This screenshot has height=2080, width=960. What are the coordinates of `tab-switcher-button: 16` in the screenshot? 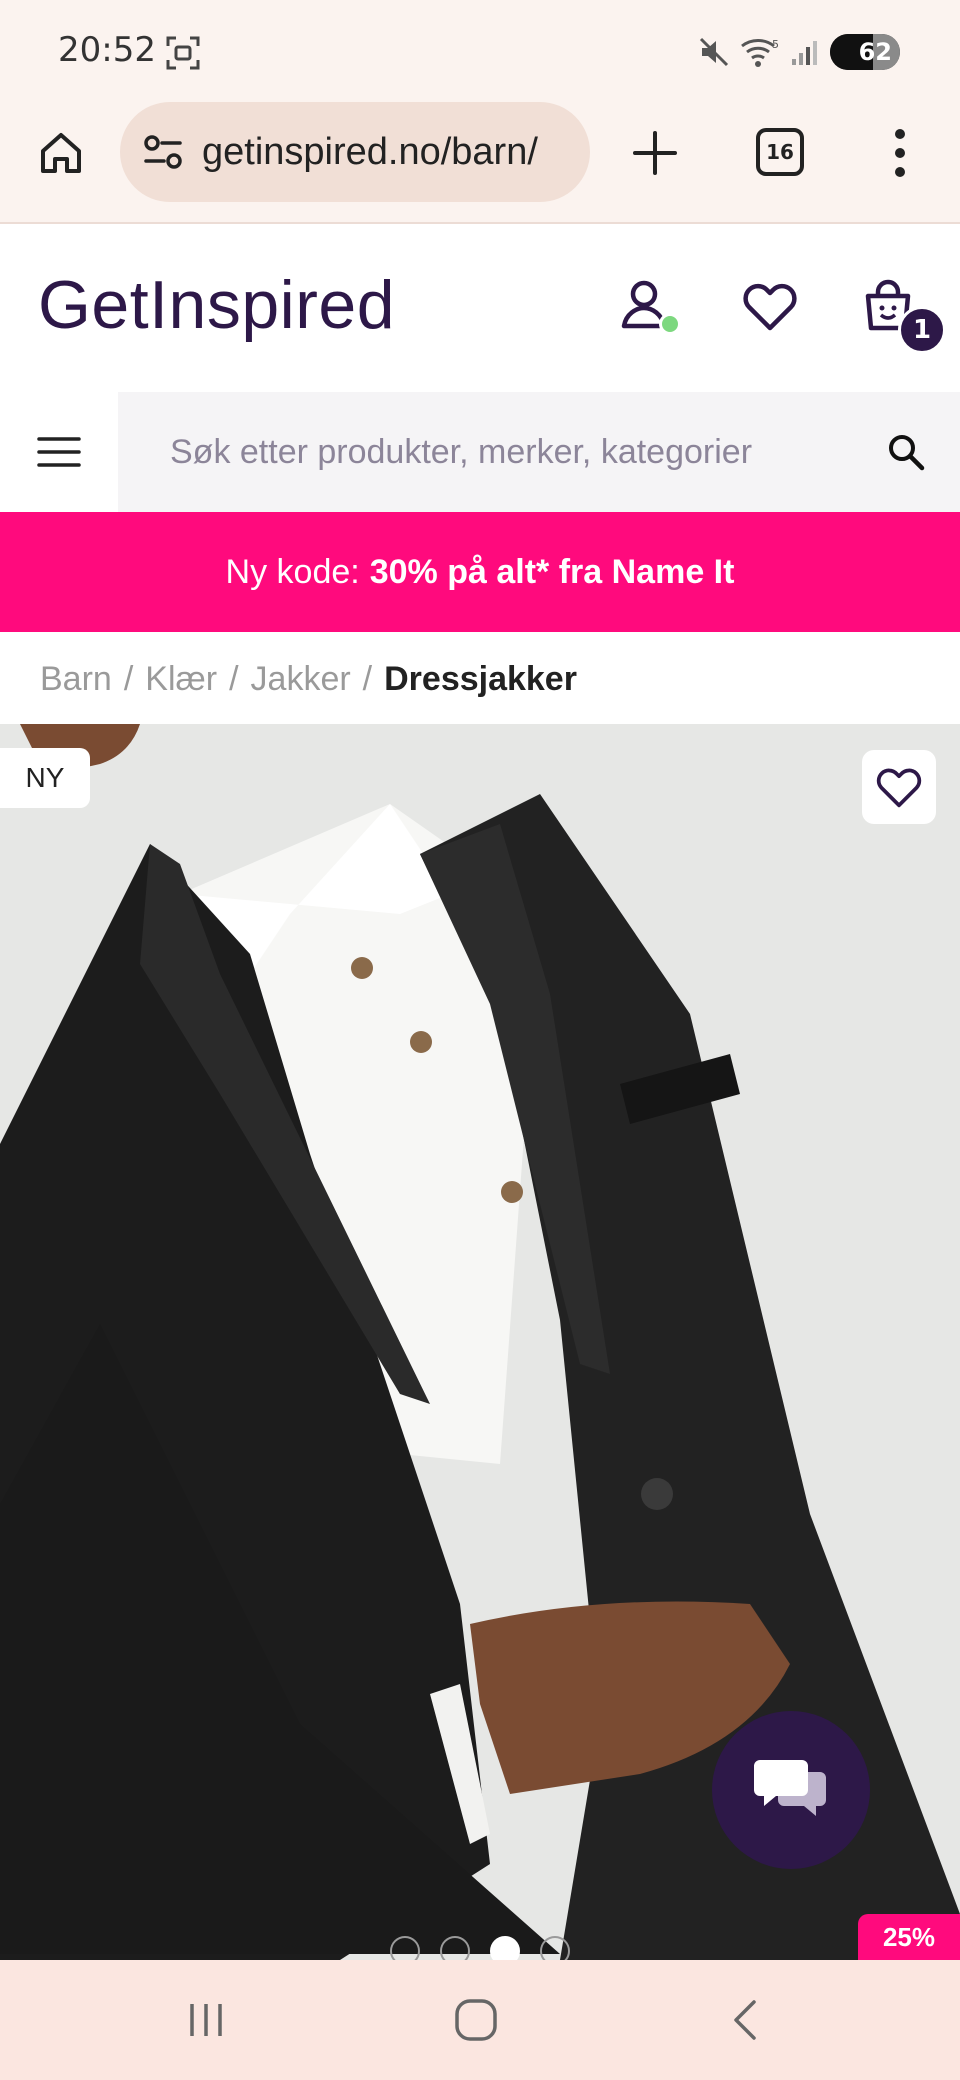 It's located at (780, 152).